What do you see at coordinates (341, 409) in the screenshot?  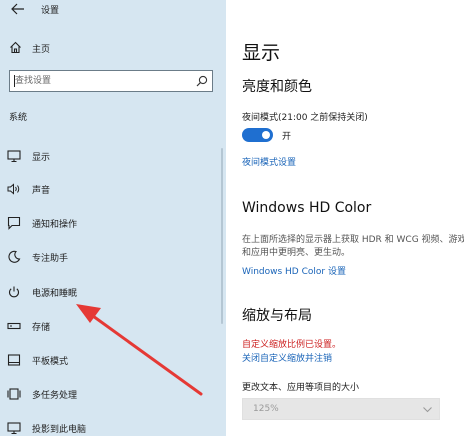 I see `scale-dropdown: 125%` at bounding box center [341, 409].